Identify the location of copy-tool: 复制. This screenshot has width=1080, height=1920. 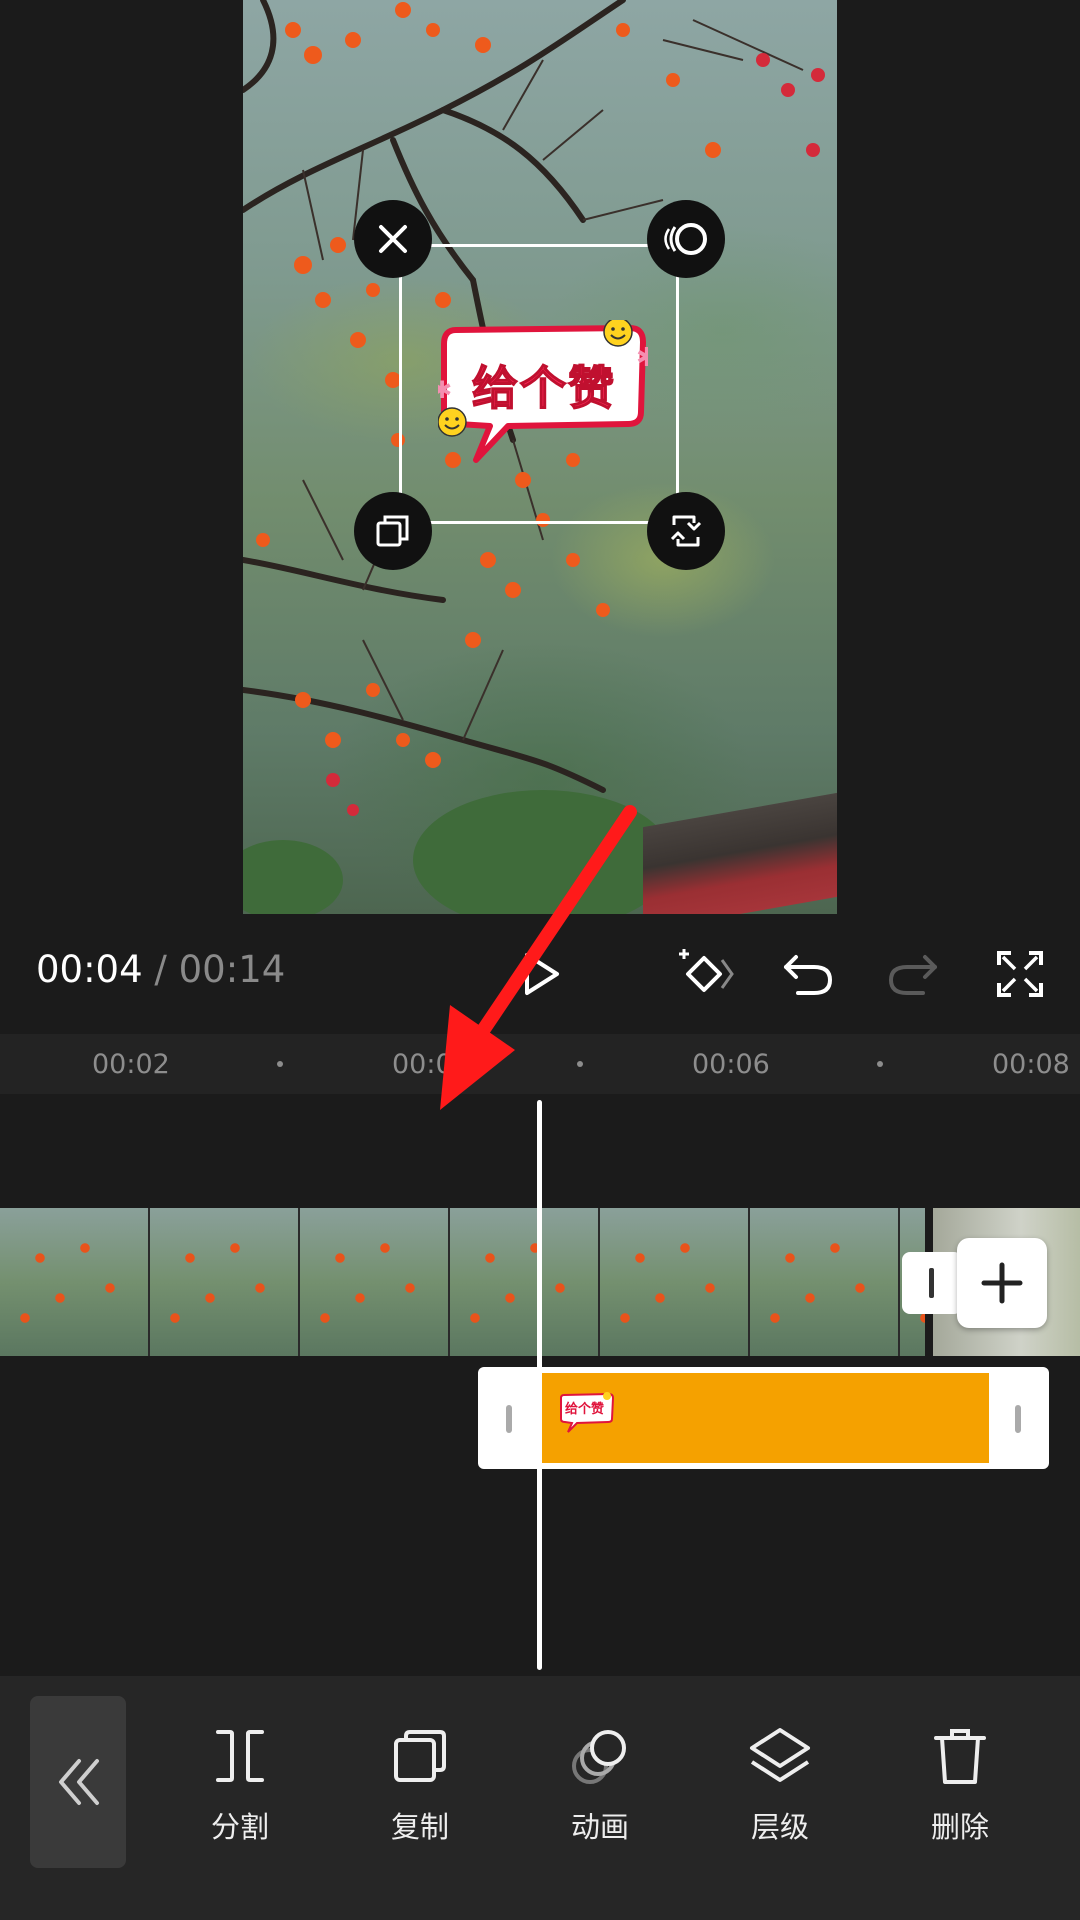
(420, 1796).